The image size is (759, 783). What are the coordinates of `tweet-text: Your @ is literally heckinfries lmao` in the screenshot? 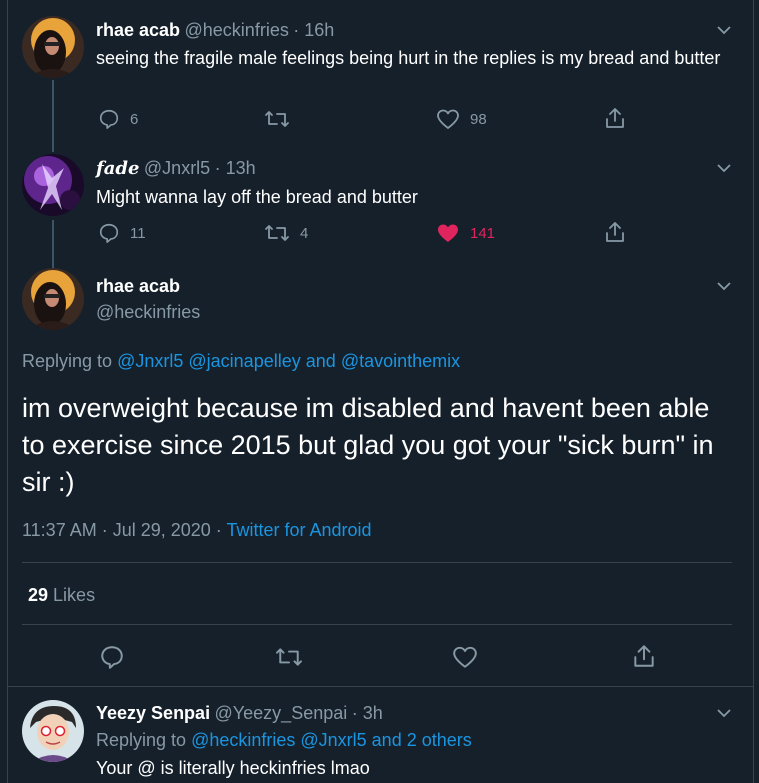 It's located at (233, 768).